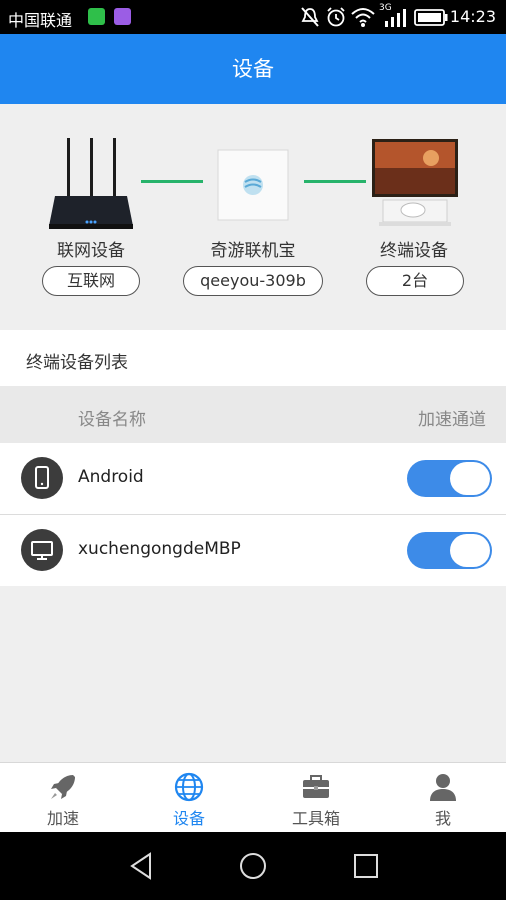 The height and width of the screenshot is (900, 506). What do you see at coordinates (452, 420) in the screenshot?
I see `column-accel-channel: 加速通道` at bounding box center [452, 420].